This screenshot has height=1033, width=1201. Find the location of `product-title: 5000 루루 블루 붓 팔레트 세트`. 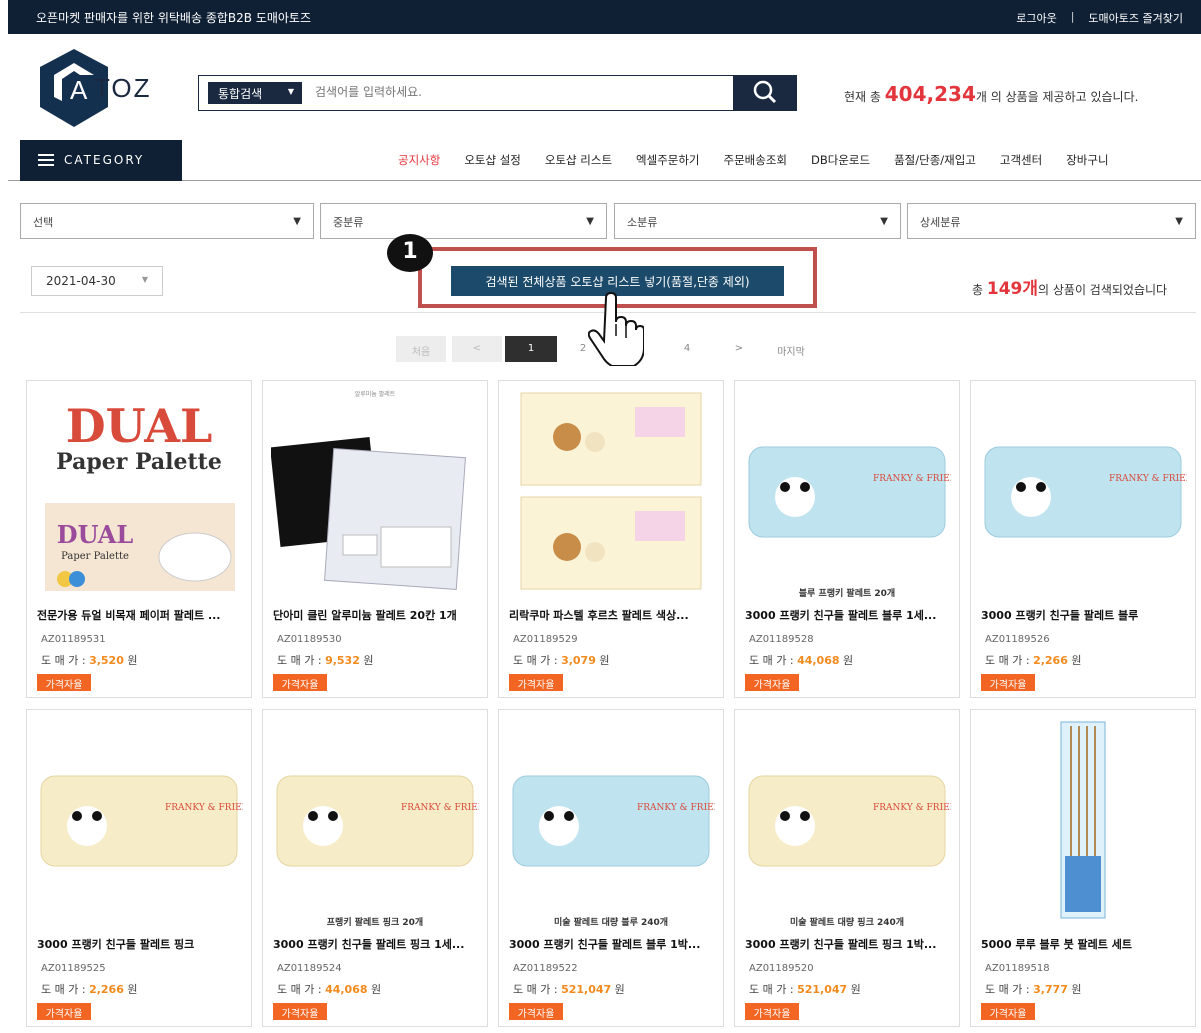

product-title: 5000 루루 블루 붓 팔레트 세트 is located at coordinates (1087, 944).